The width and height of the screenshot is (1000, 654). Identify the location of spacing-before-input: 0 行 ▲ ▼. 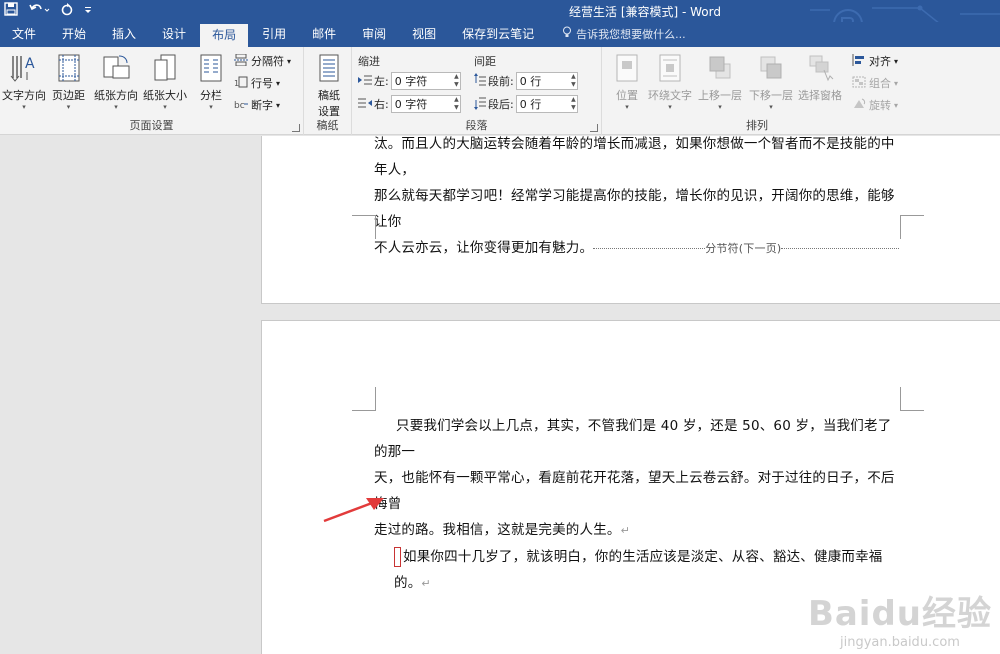
(546, 81).